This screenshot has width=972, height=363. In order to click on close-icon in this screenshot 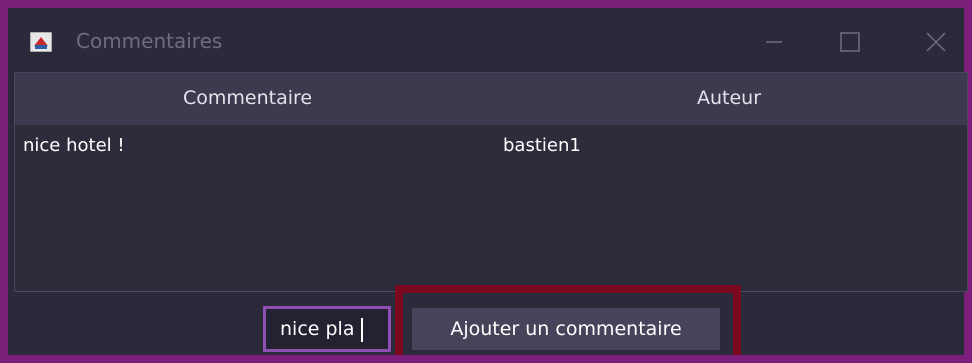, I will do `click(936, 42)`.